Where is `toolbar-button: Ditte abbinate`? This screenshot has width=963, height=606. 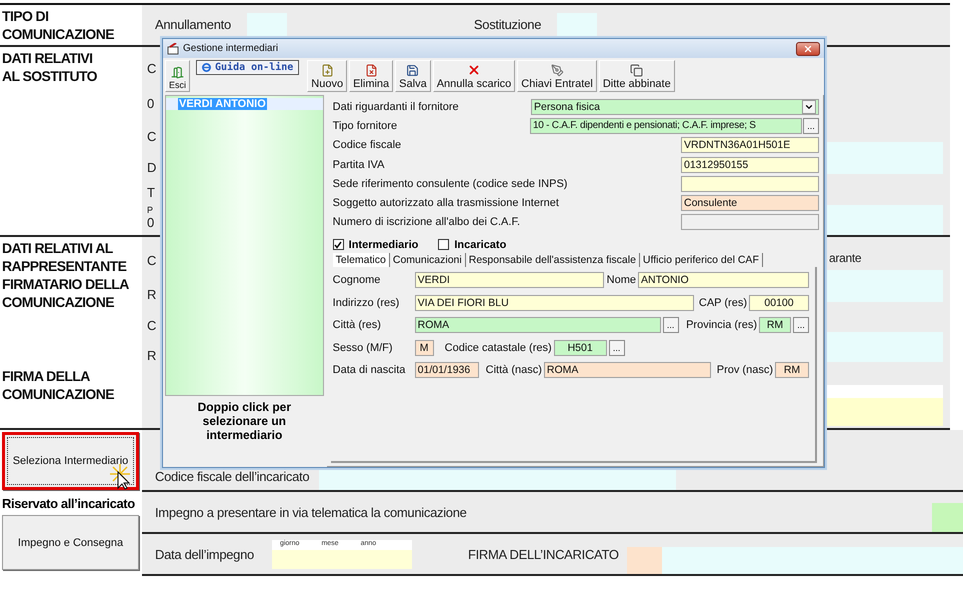 toolbar-button: Ditte abbinate is located at coordinates (636, 76).